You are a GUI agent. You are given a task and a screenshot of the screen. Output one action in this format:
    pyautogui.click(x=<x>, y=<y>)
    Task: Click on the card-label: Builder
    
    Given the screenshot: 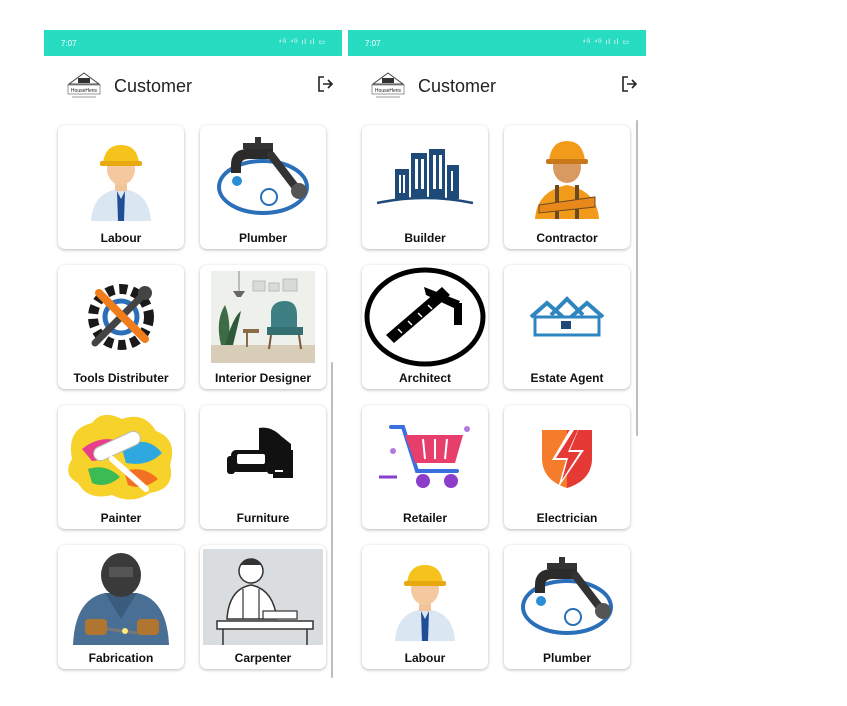 What is the action you would take?
    pyautogui.click(x=425, y=238)
    